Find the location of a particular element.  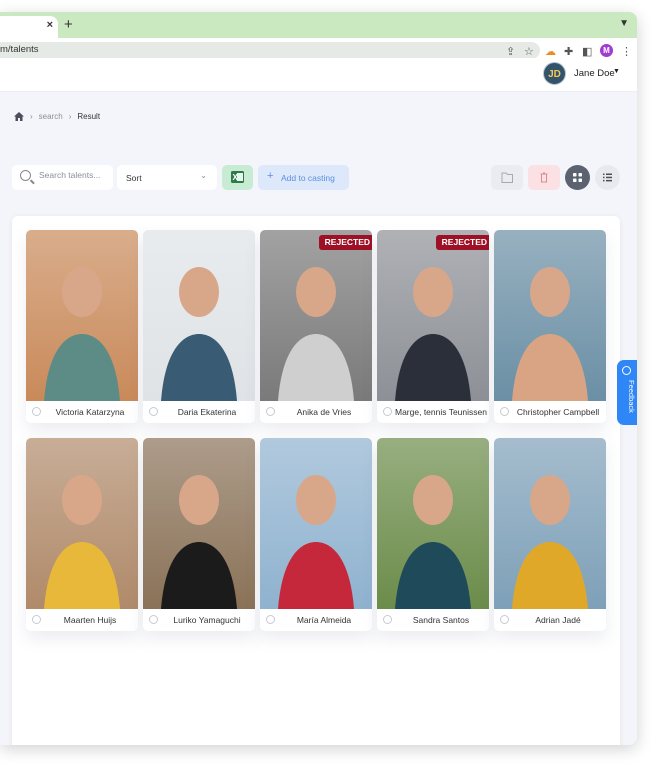

talent-caption: María Almeida is located at coordinates (316, 620).